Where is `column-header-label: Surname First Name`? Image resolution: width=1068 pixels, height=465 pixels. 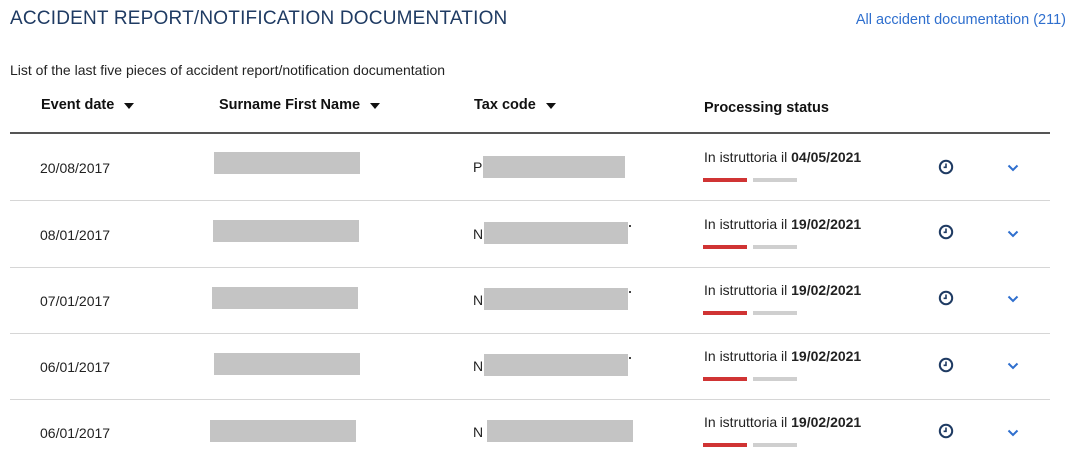
column-header-label: Surname First Name is located at coordinates (290, 105).